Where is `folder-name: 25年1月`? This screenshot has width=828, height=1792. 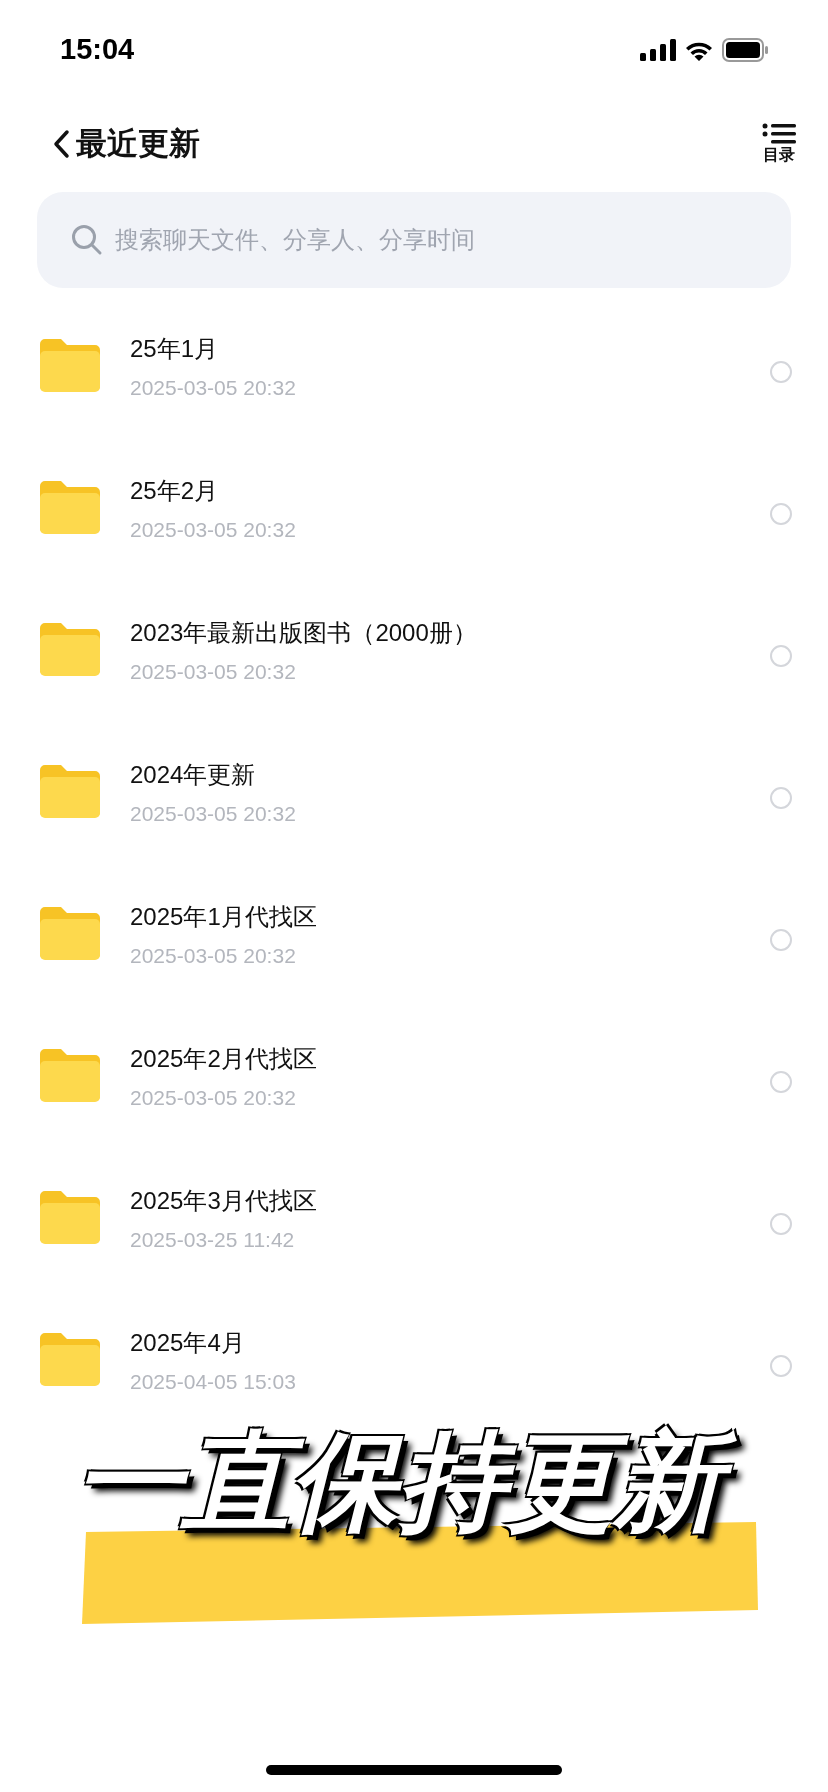
folder-name: 25年1月 is located at coordinates (175, 349).